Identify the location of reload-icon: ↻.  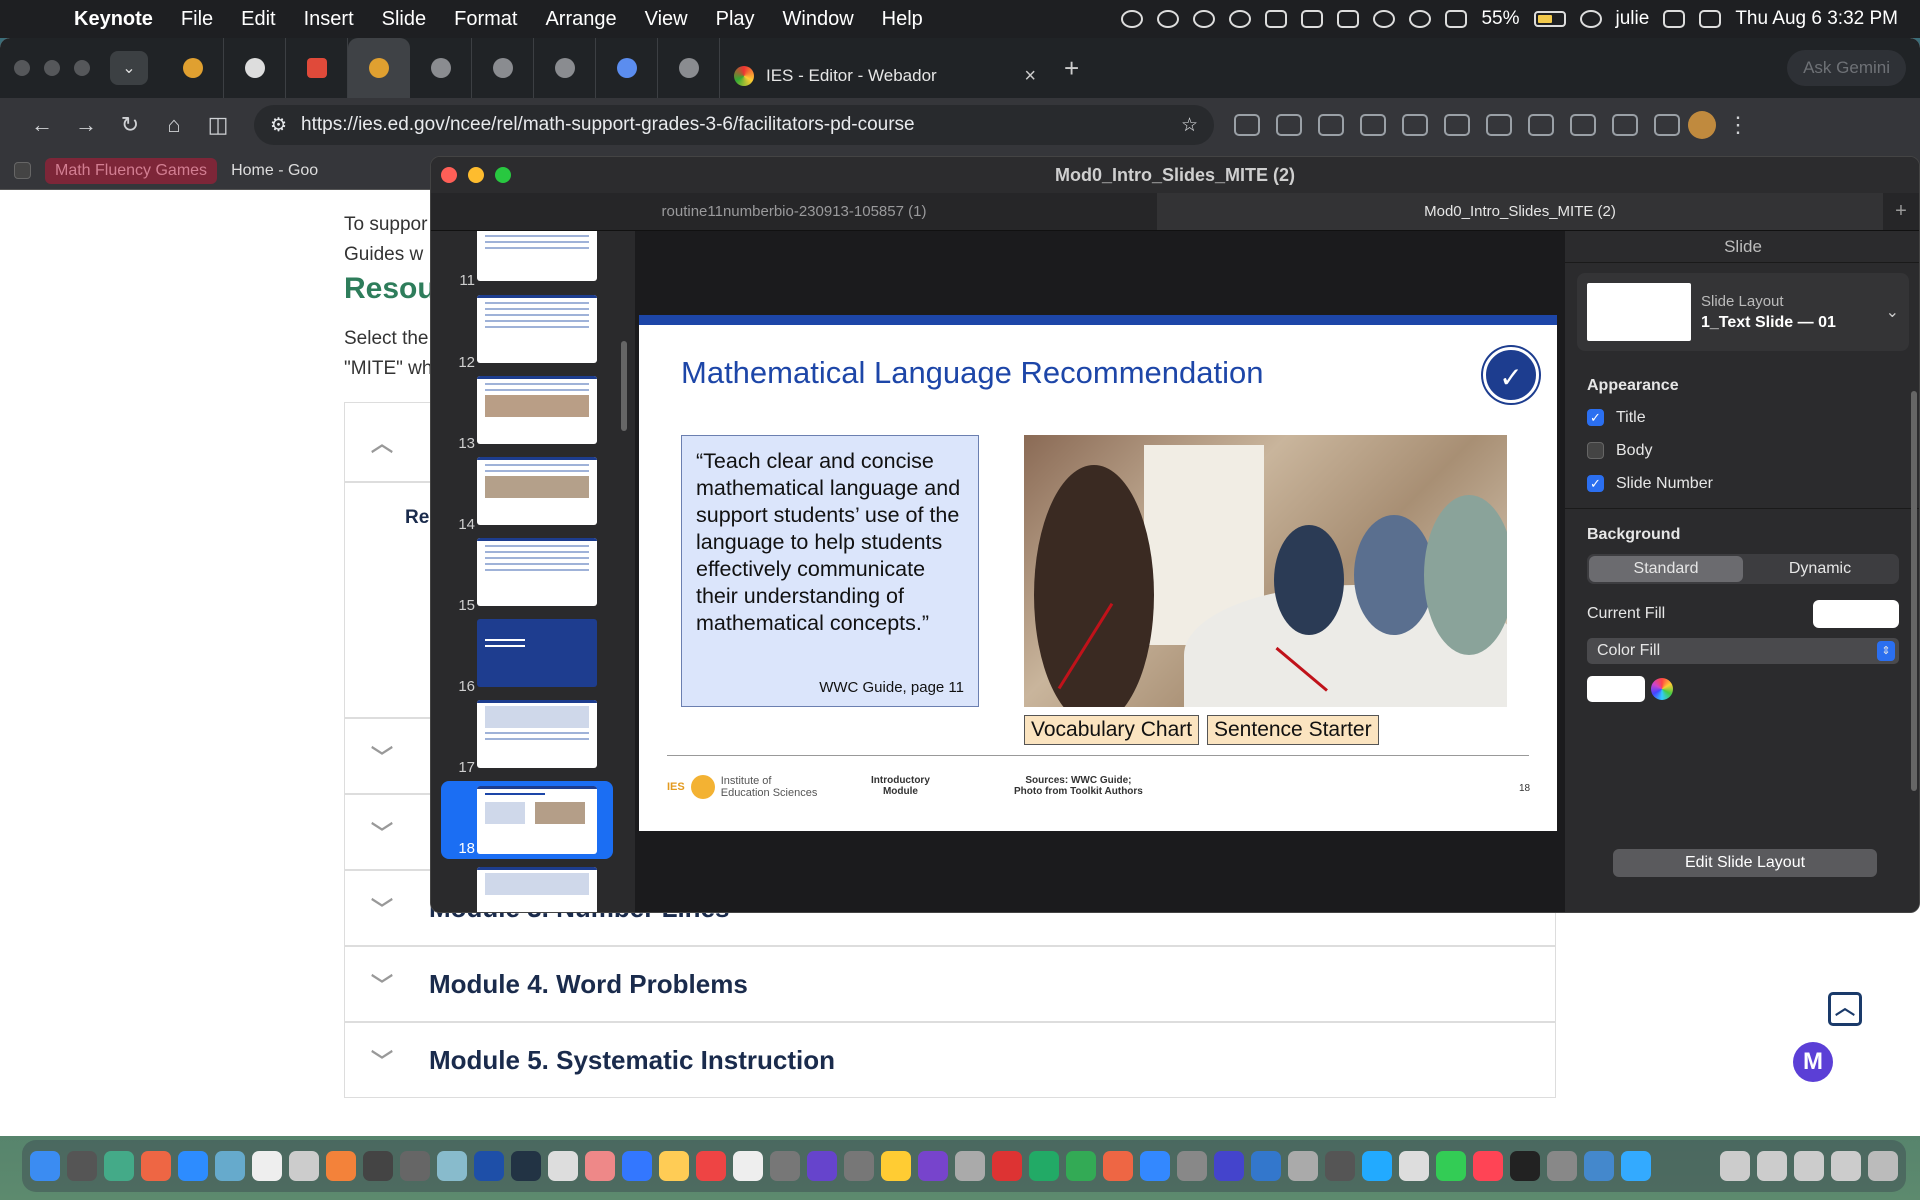
(130, 125).